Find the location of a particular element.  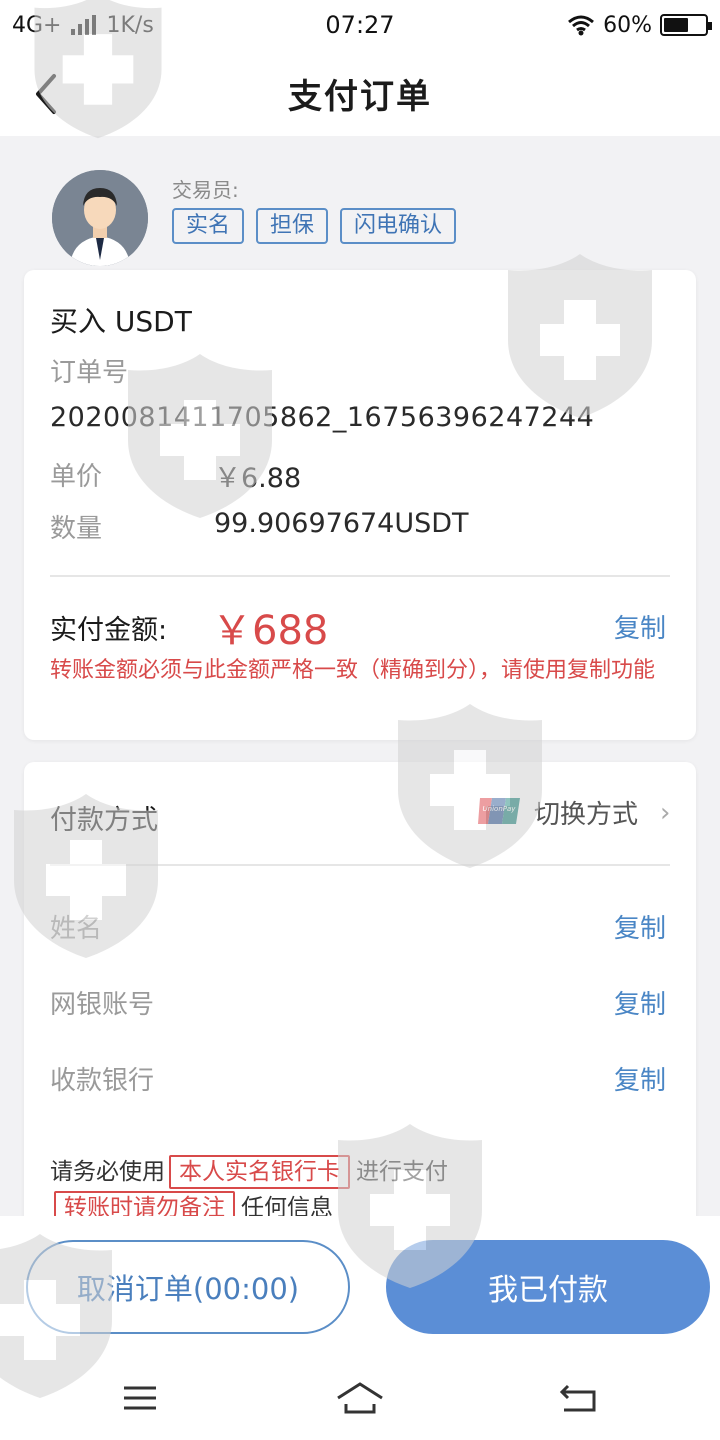

price-value: ￥6.88 is located at coordinates (258, 478).